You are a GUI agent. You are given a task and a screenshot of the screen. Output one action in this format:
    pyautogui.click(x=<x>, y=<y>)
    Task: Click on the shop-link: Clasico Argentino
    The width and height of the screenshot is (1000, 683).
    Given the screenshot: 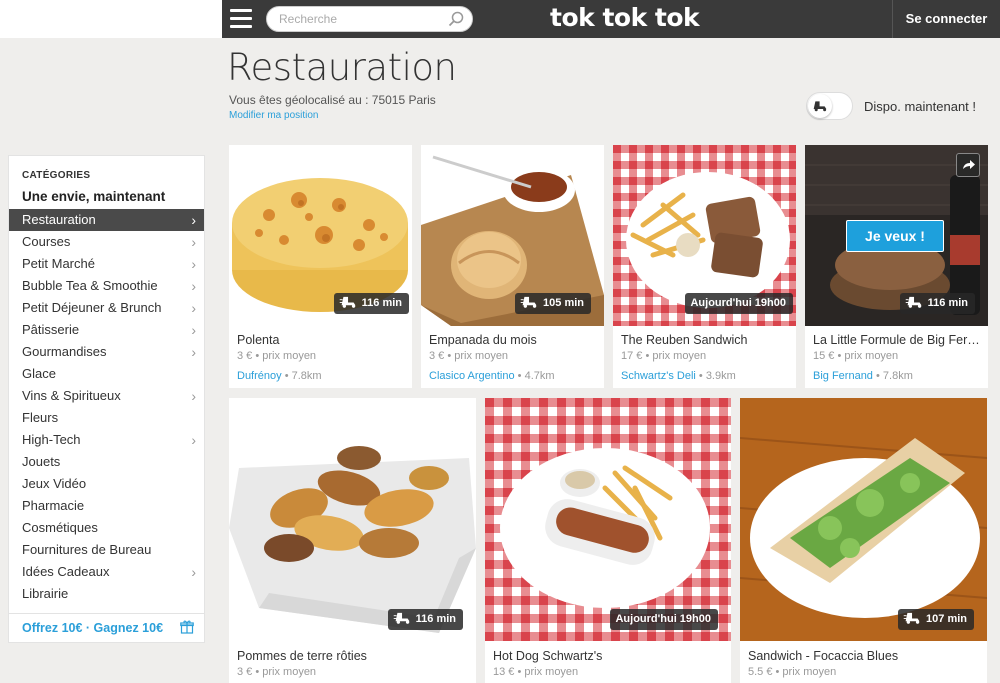 What is the action you would take?
    pyautogui.click(x=472, y=376)
    